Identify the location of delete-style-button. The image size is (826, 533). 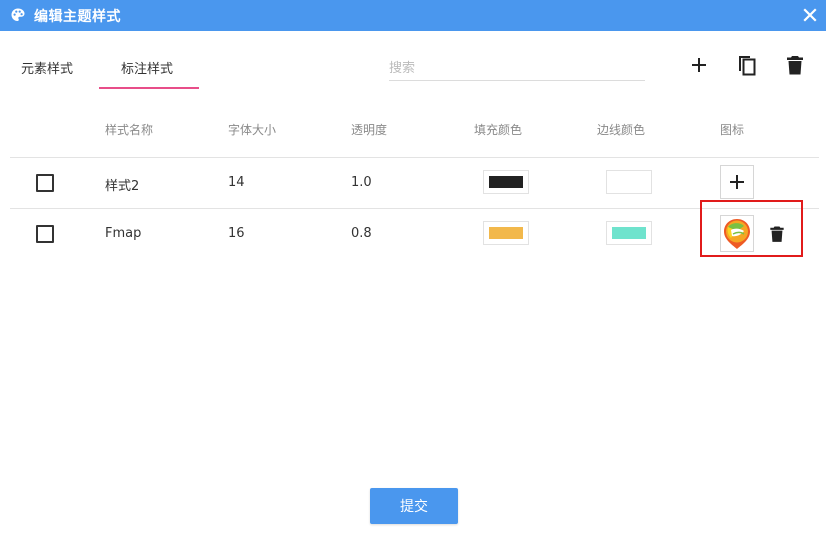
(795, 65).